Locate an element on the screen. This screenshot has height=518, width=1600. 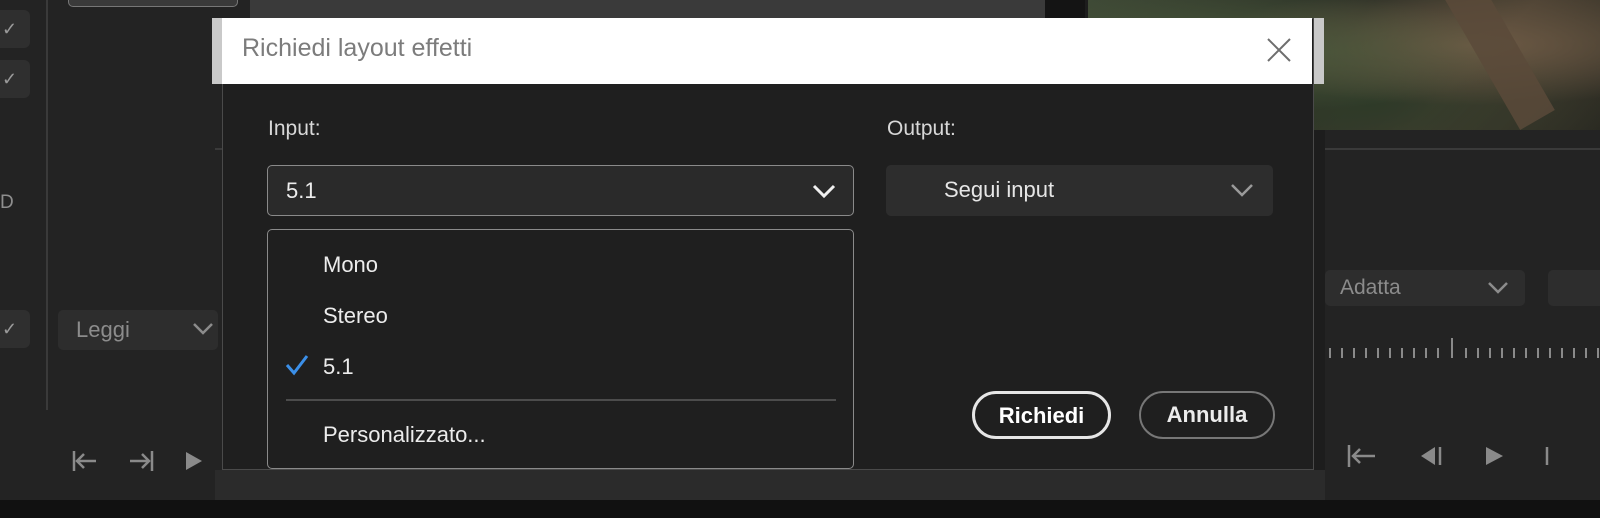
menu-item-stereo: Stereo is located at coordinates (355, 316).